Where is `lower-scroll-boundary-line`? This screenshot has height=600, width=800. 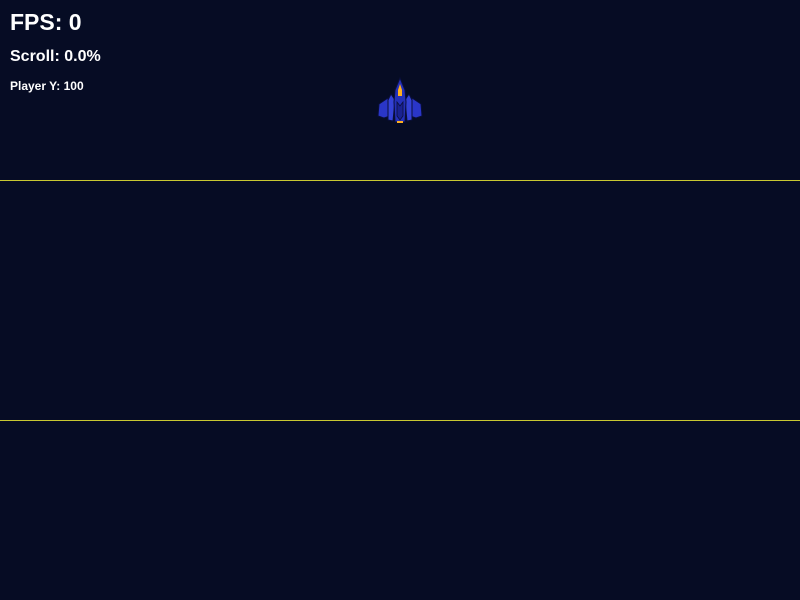 lower-scroll-boundary-line is located at coordinates (400, 420).